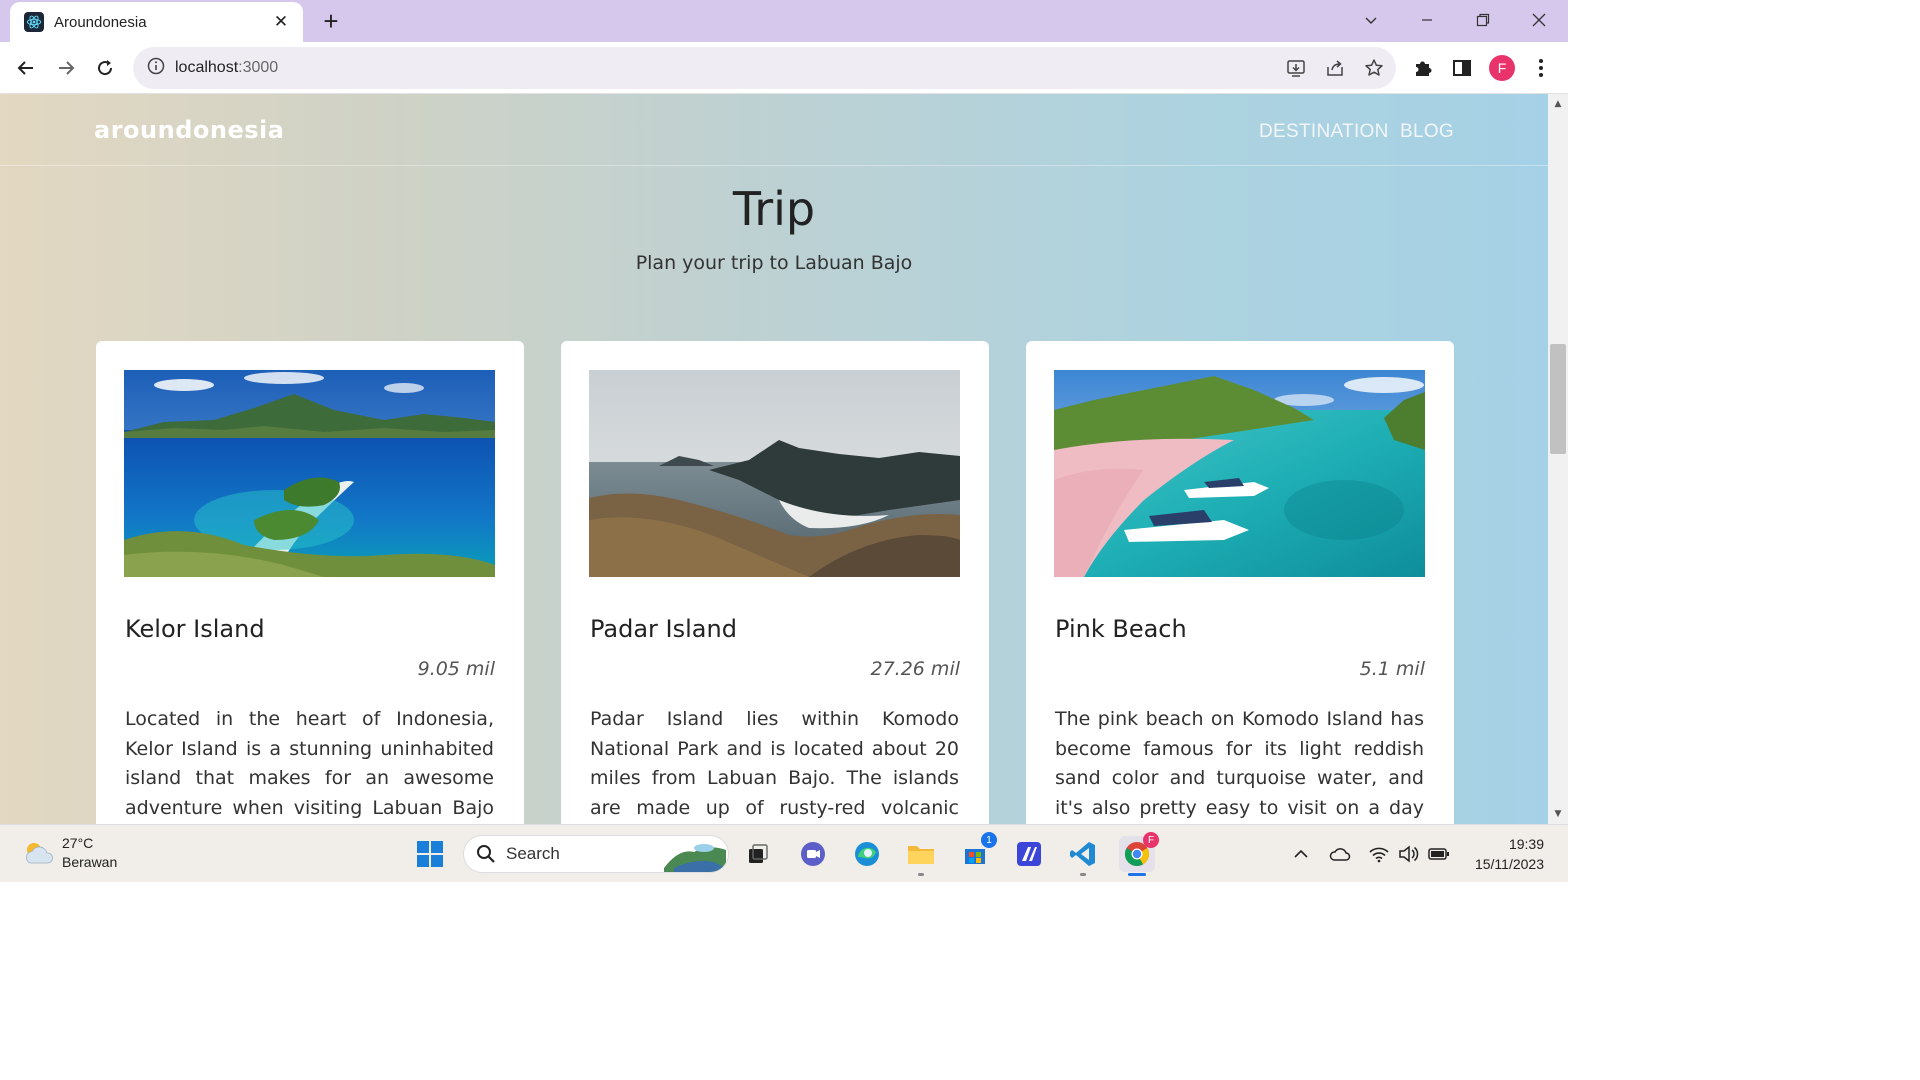  What do you see at coordinates (78, 843) in the screenshot?
I see `weather-temp: 27°C` at bounding box center [78, 843].